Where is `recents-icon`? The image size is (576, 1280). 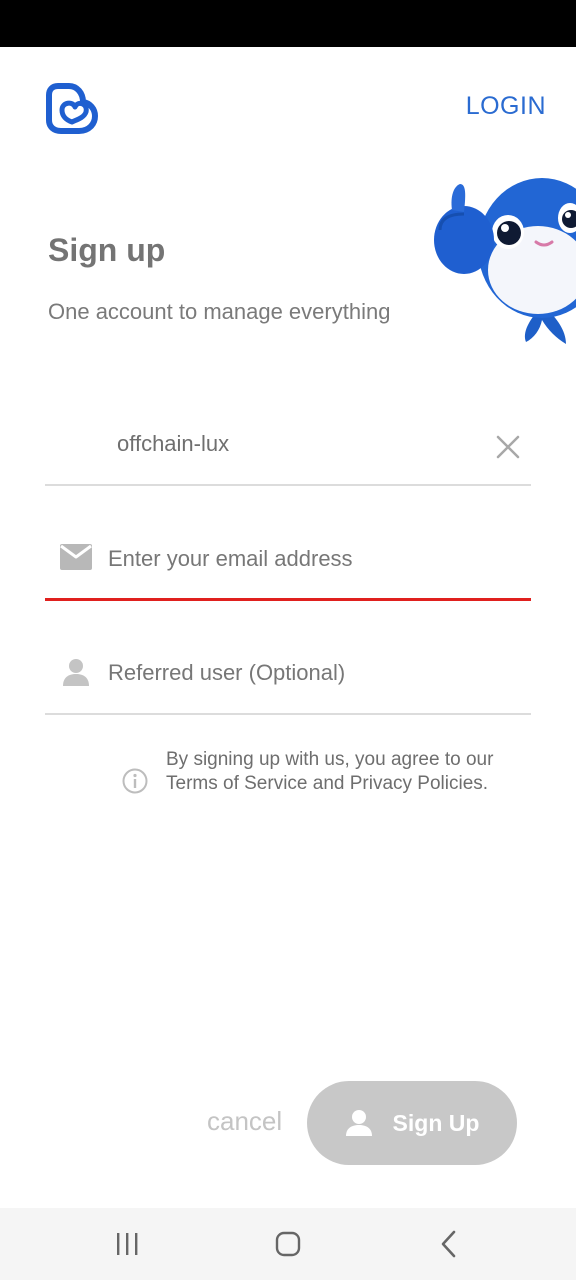
recents-icon is located at coordinates (127, 1244).